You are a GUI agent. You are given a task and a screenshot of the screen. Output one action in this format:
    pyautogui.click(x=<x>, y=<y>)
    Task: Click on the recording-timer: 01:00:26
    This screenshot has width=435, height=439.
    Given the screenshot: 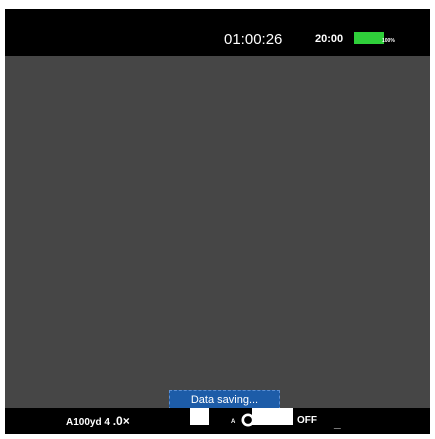 What is the action you would take?
    pyautogui.click(x=253, y=39)
    